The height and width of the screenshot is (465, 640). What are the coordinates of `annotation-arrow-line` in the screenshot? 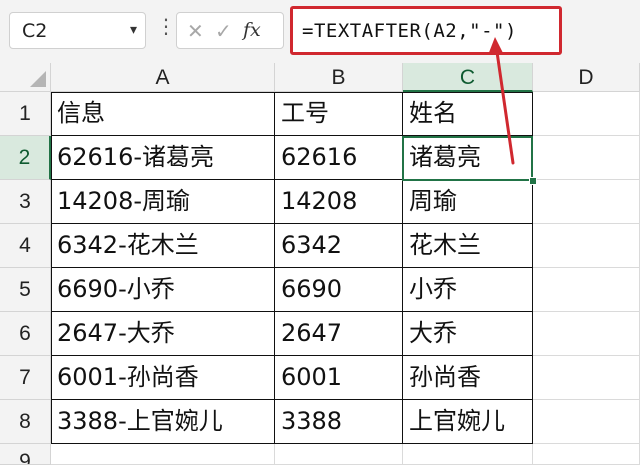 It's located at (504, 104).